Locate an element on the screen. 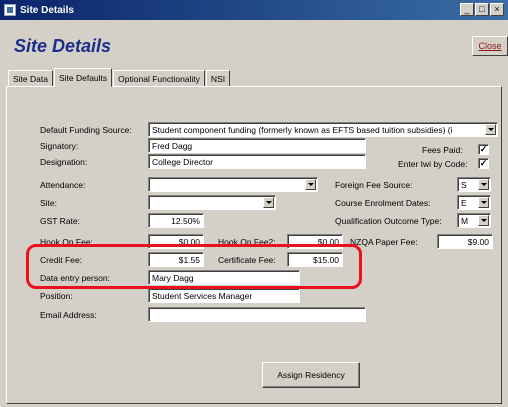 This screenshot has width=508, height=407. close-window-button: × is located at coordinates (497, 9).